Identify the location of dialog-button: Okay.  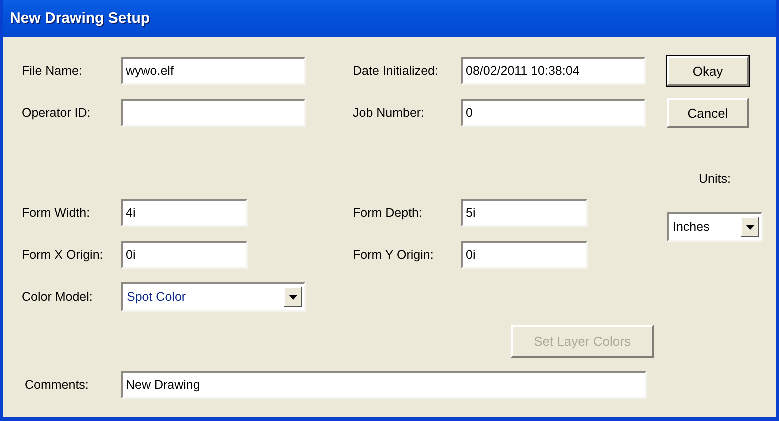
(708, 71).